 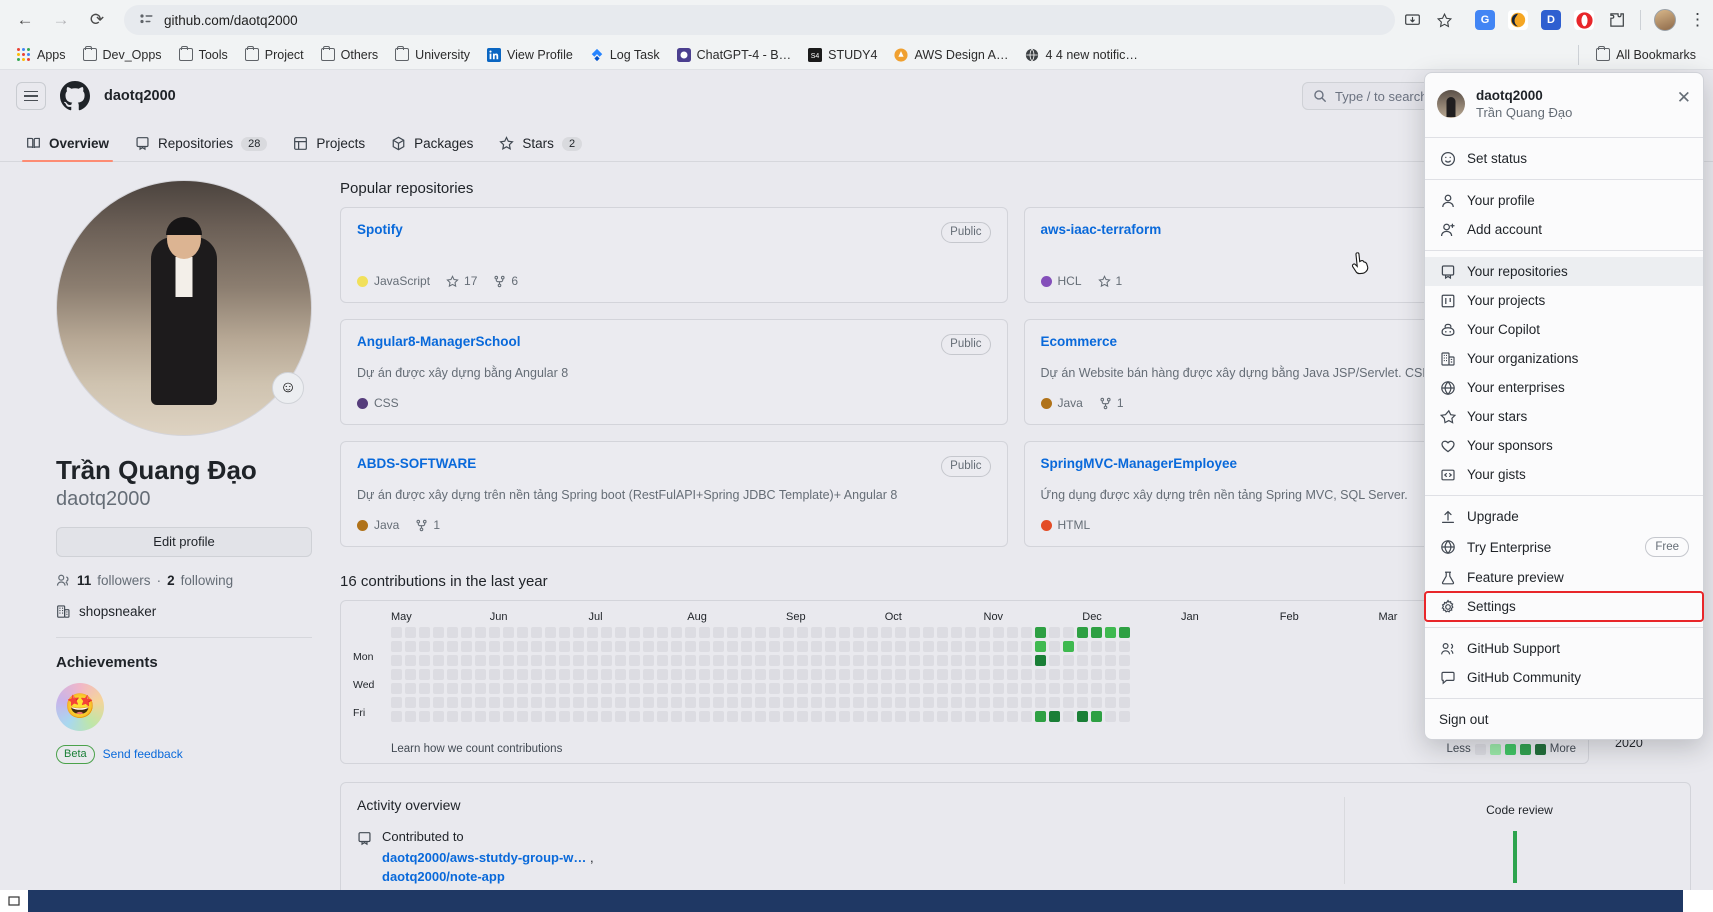 What do you see at coordinates (1564, 416) in the screenshot?
I see `menu-item-your-stars: Your stars` at bounding box center [1564, 416].